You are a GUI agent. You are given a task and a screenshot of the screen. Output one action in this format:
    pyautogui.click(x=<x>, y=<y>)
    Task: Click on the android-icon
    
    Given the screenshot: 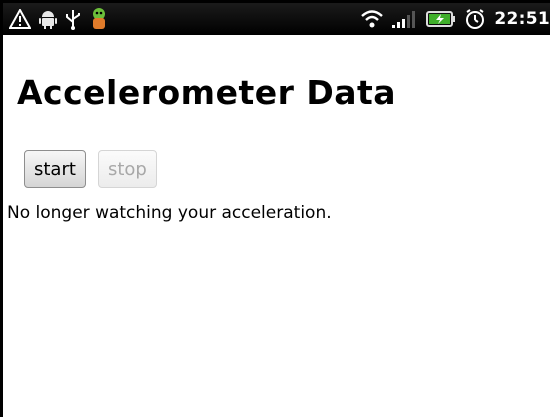 What is the action you would take?
    pyautogui.click(x=48, y=19)
    